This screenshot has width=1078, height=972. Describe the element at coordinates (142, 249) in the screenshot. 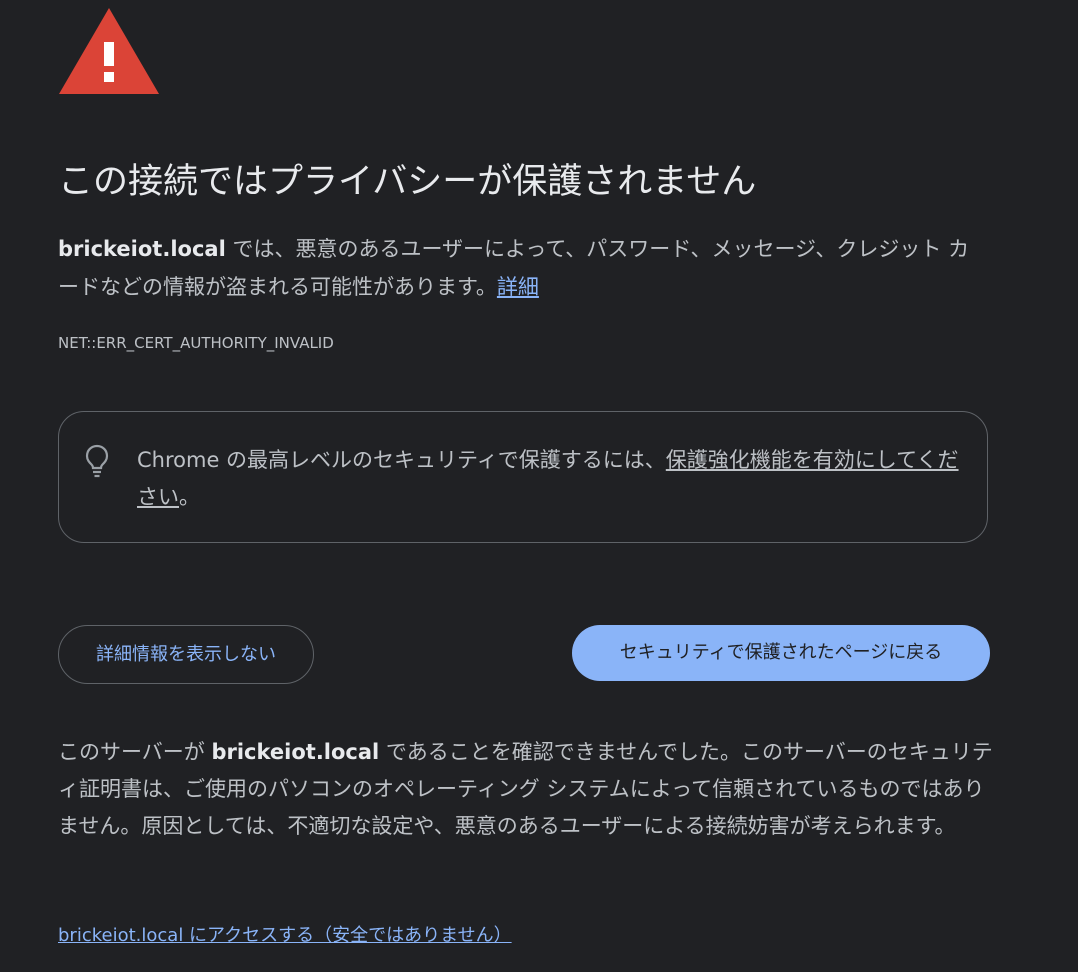

I see `host-name: brickeiot.local` at that location.